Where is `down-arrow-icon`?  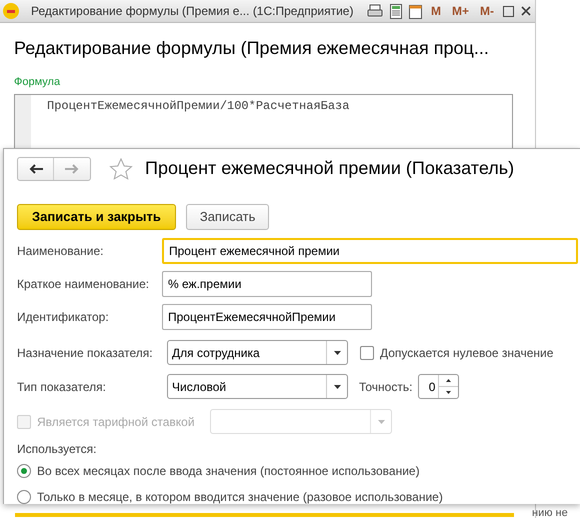
down-arrow-icon is located at coordinates (449, 392).